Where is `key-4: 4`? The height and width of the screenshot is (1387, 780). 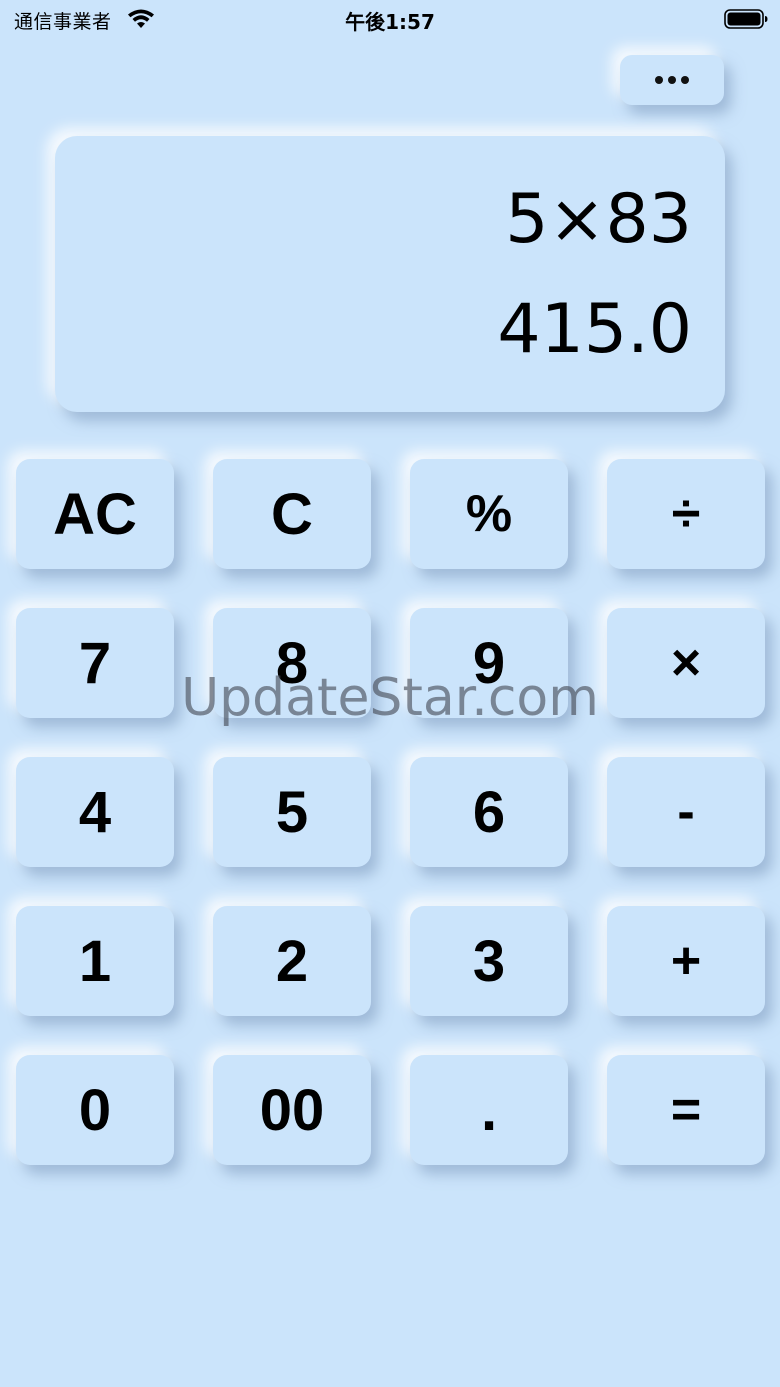
key-4: 4 is located at coordinates (95, 812).